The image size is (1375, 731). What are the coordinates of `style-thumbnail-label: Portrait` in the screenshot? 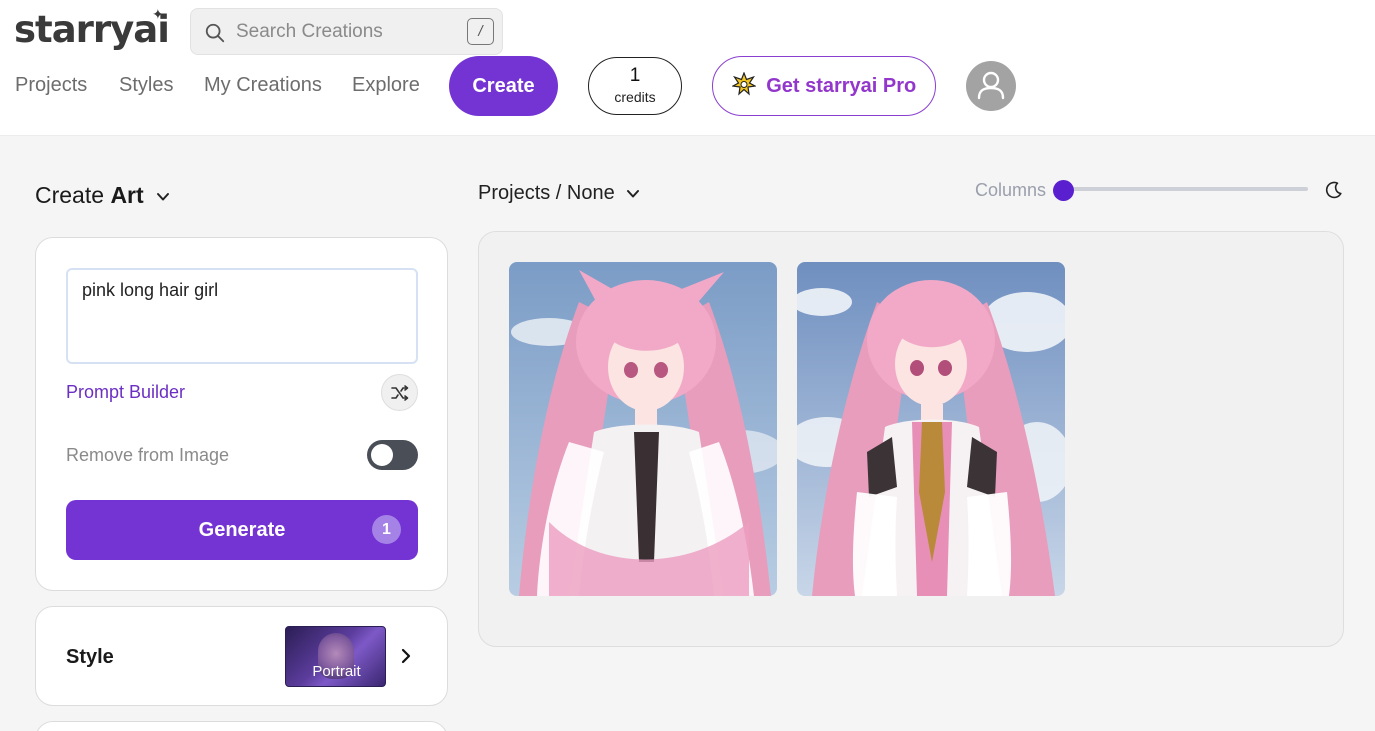 It's located at (336, 671).